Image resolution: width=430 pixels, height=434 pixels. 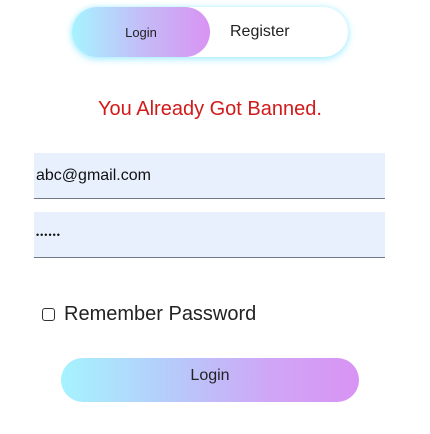 I want to click on login-submit-button: Login, so click(x=210, y=380).